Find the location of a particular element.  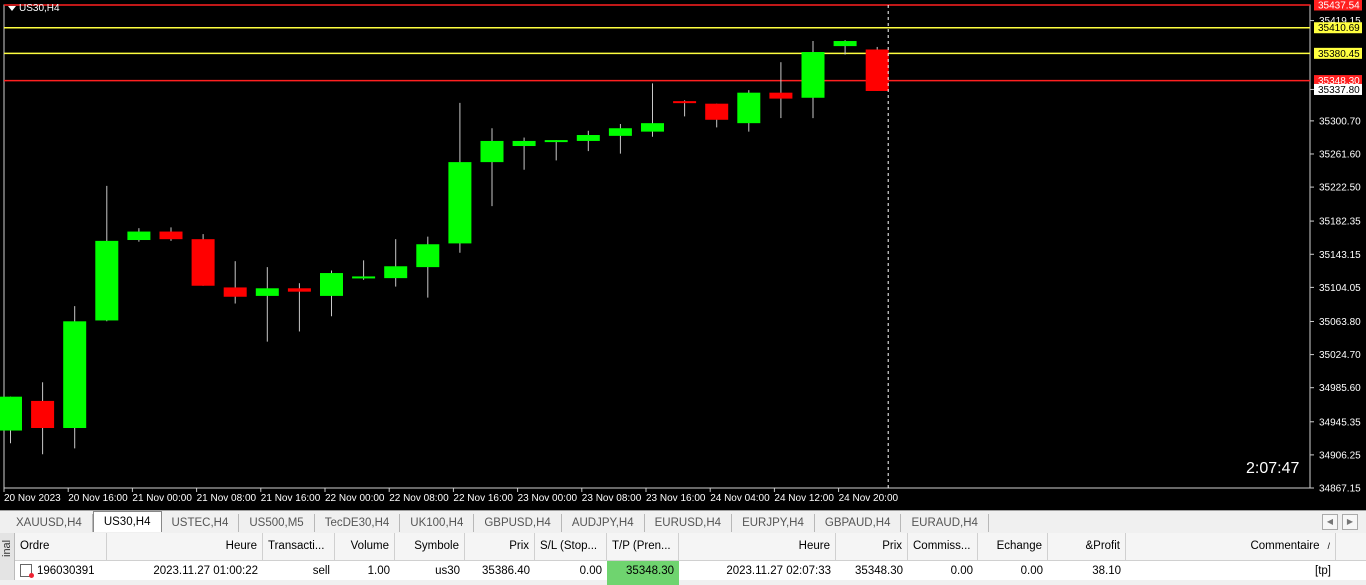

cell-value: 35386.40 is located at coordinates (506, 571).